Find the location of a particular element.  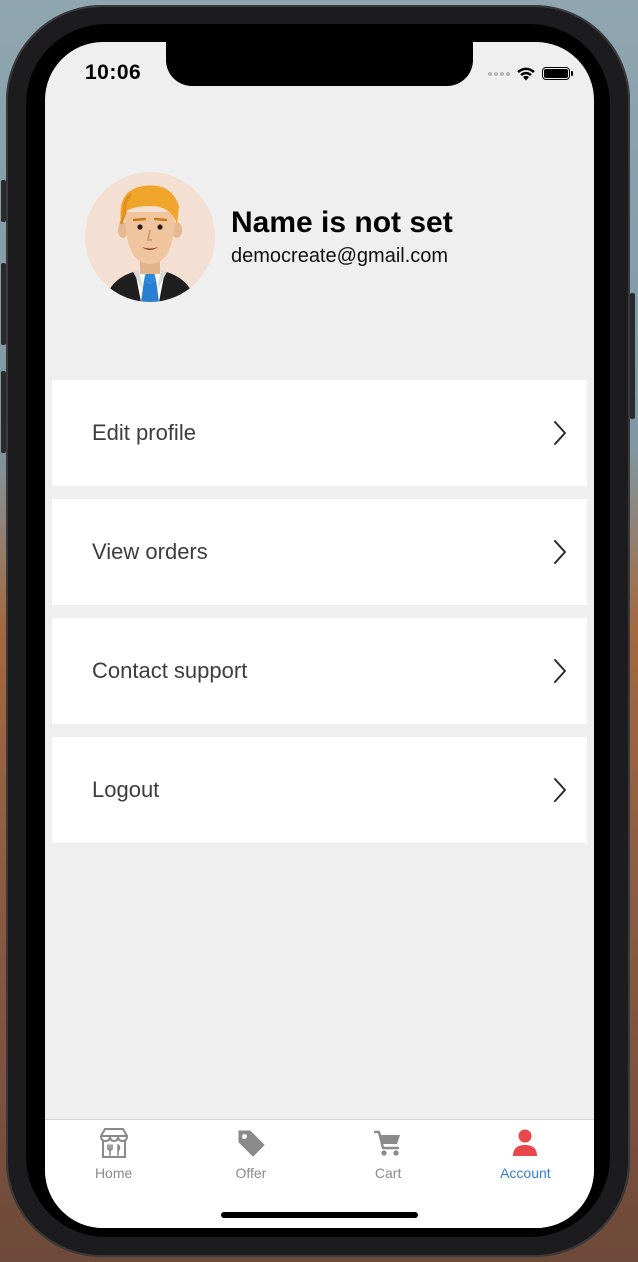

tab-label: Home is located at coordinates (113, 1173).